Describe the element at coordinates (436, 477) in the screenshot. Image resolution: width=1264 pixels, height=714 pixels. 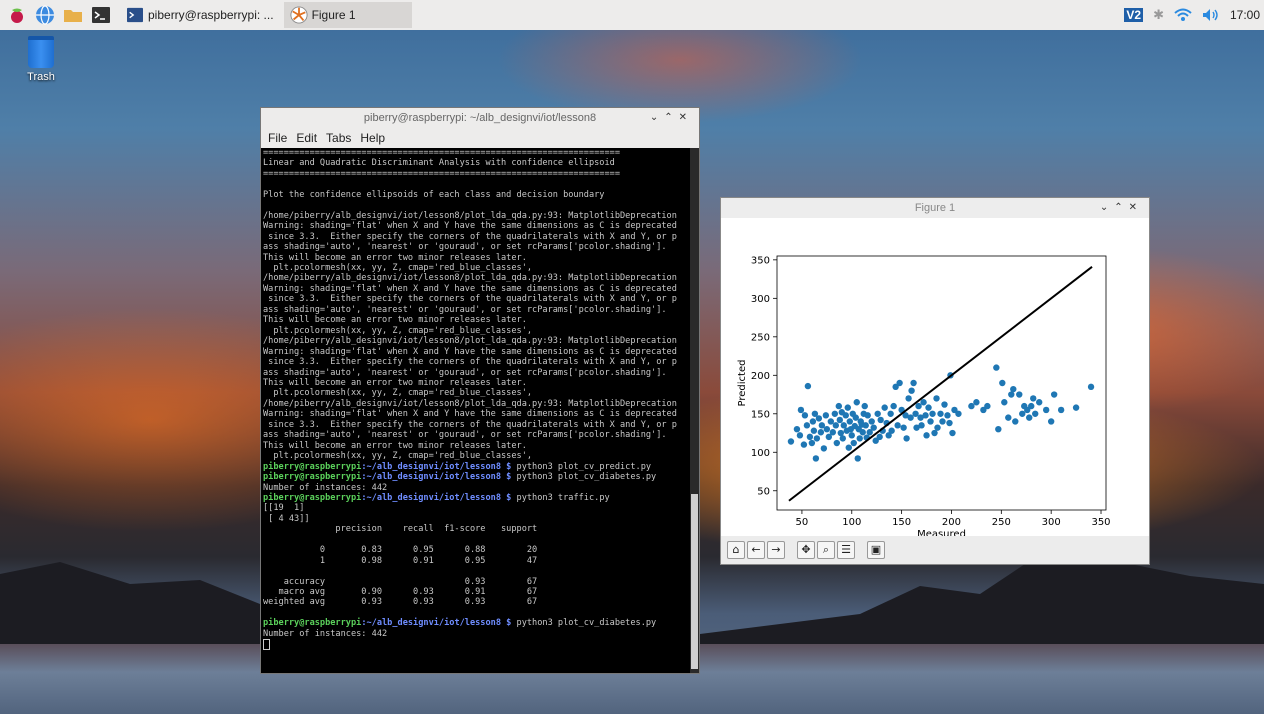
I see `prompt-path: :~/alb_designvi/iot/lesson8 $` at that location.